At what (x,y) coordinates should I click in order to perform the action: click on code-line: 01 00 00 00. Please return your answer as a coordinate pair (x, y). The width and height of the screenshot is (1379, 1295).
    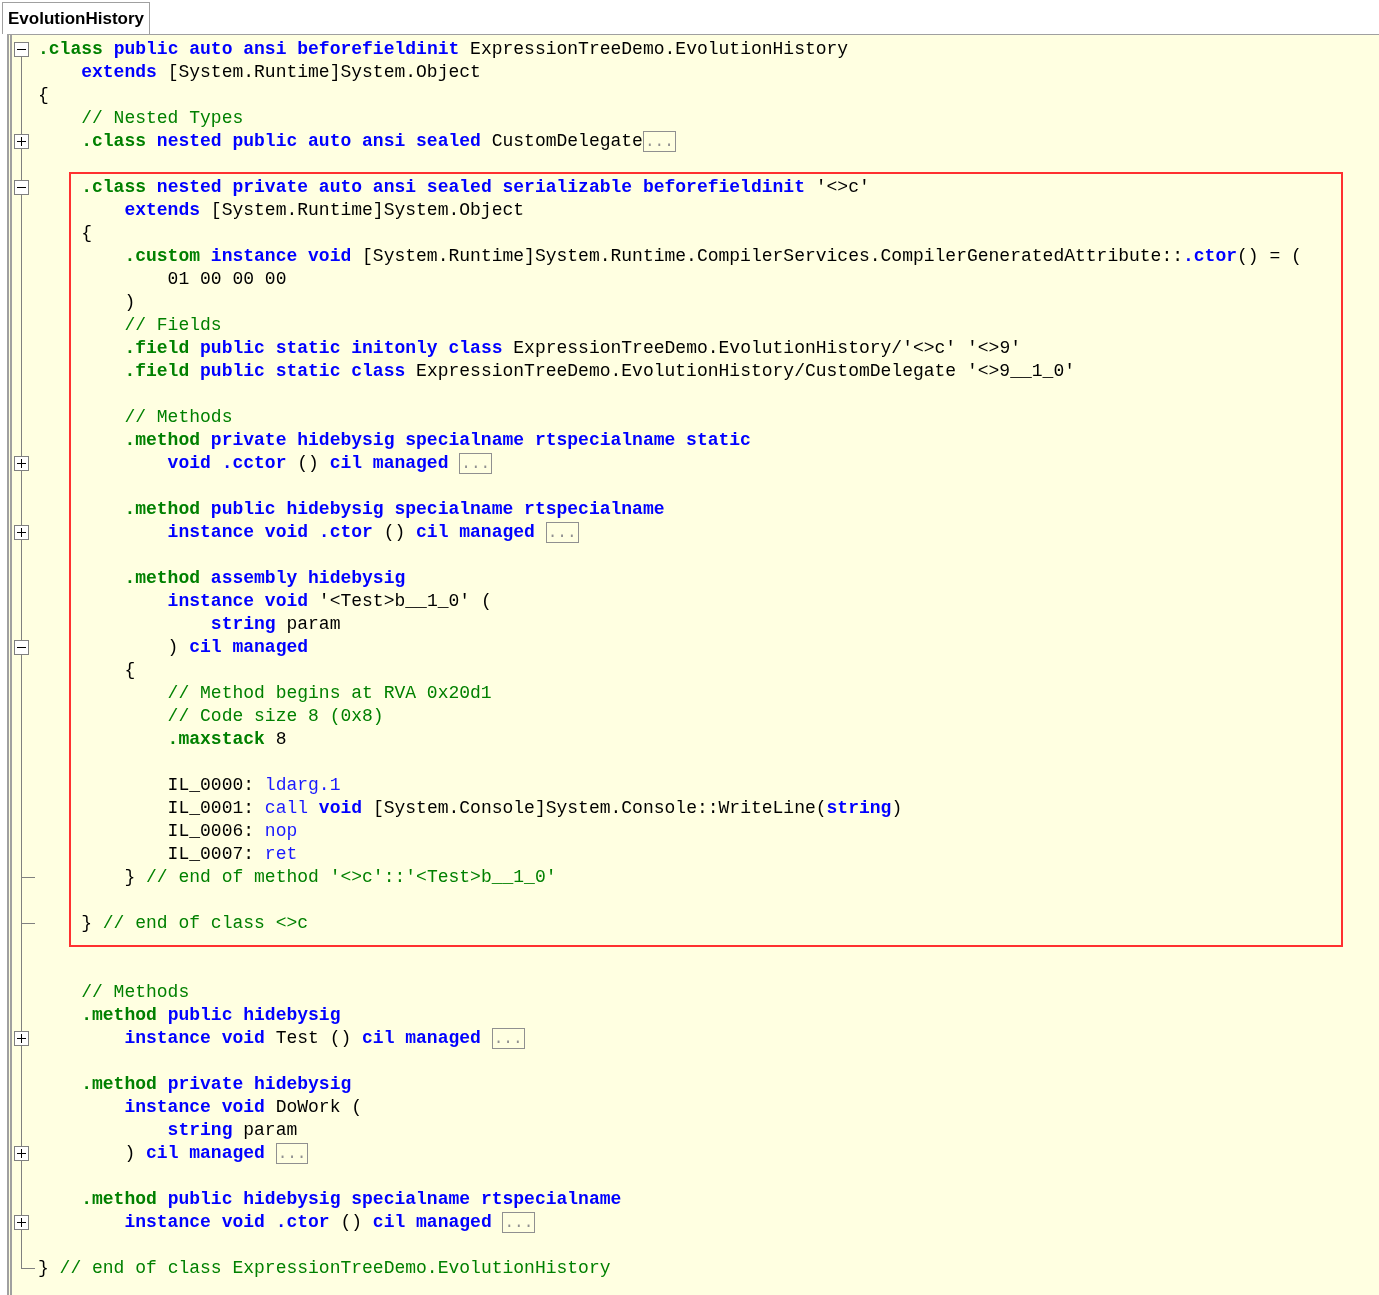
    Looking at the image, I should click on (226, 279).